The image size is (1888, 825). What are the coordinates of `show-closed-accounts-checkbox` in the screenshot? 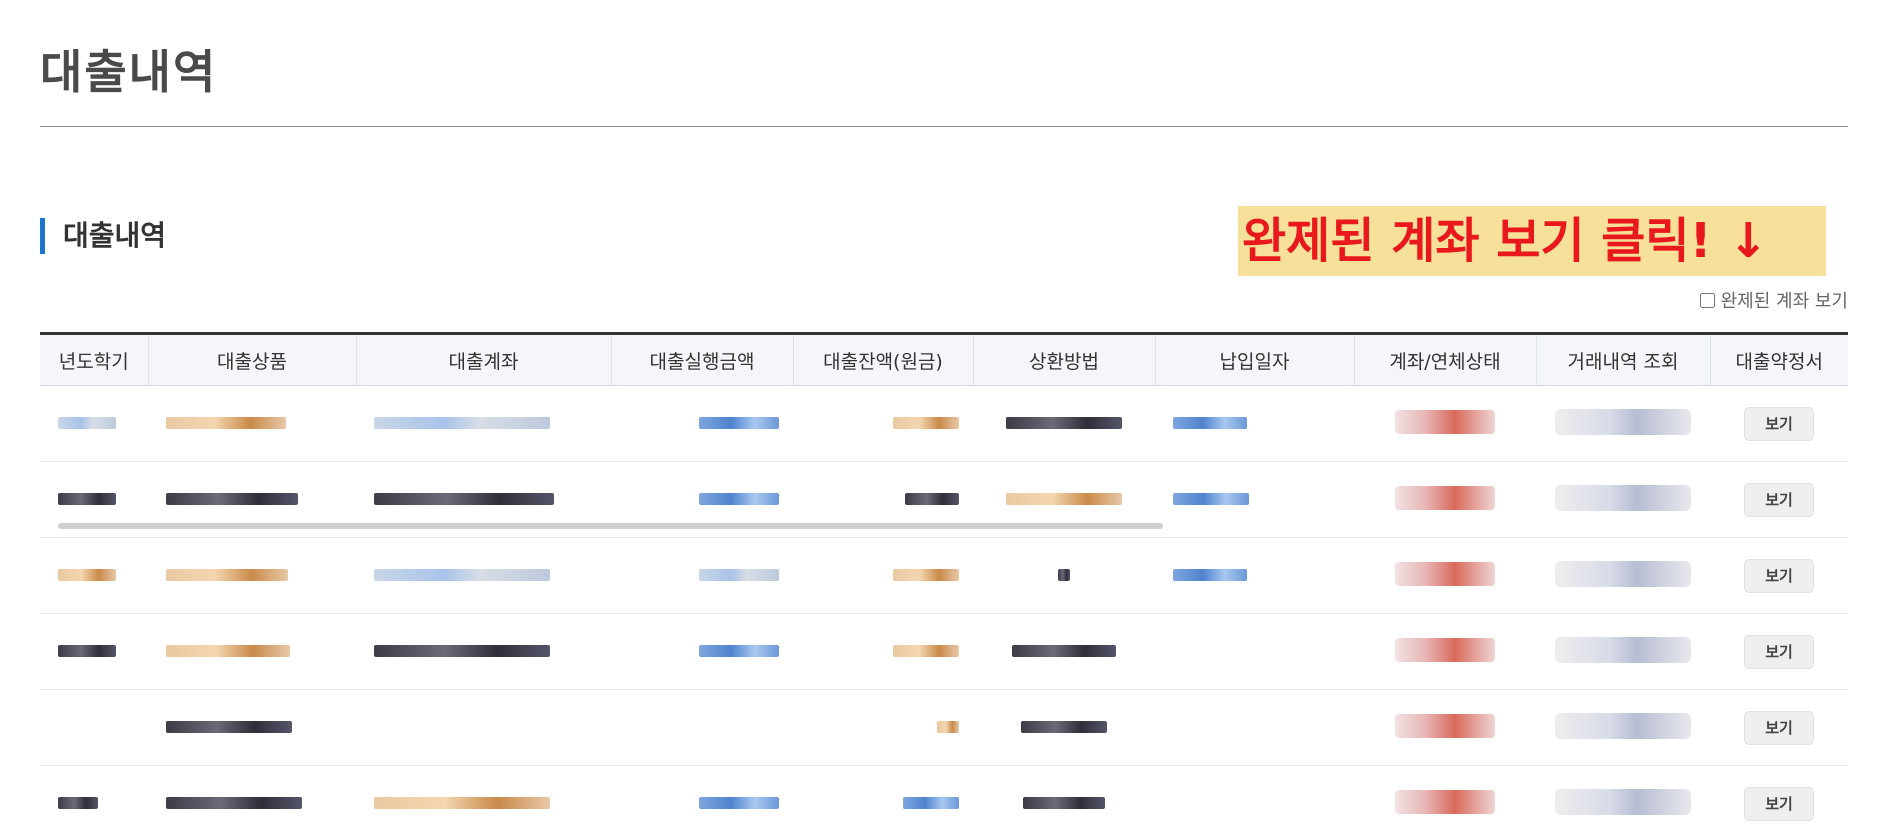 It's located at (1707, 300).